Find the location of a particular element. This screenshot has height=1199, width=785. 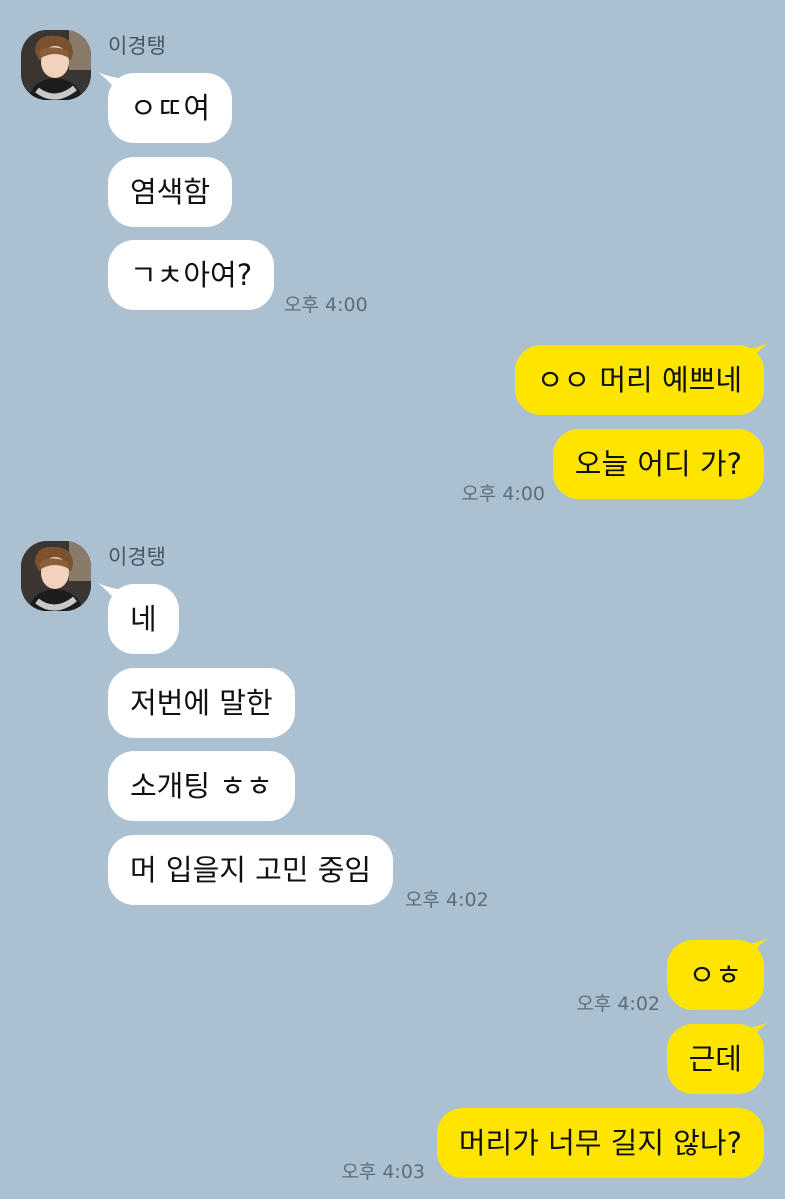

outgoing-message: 근데 is located at coordinates (715, 1059).